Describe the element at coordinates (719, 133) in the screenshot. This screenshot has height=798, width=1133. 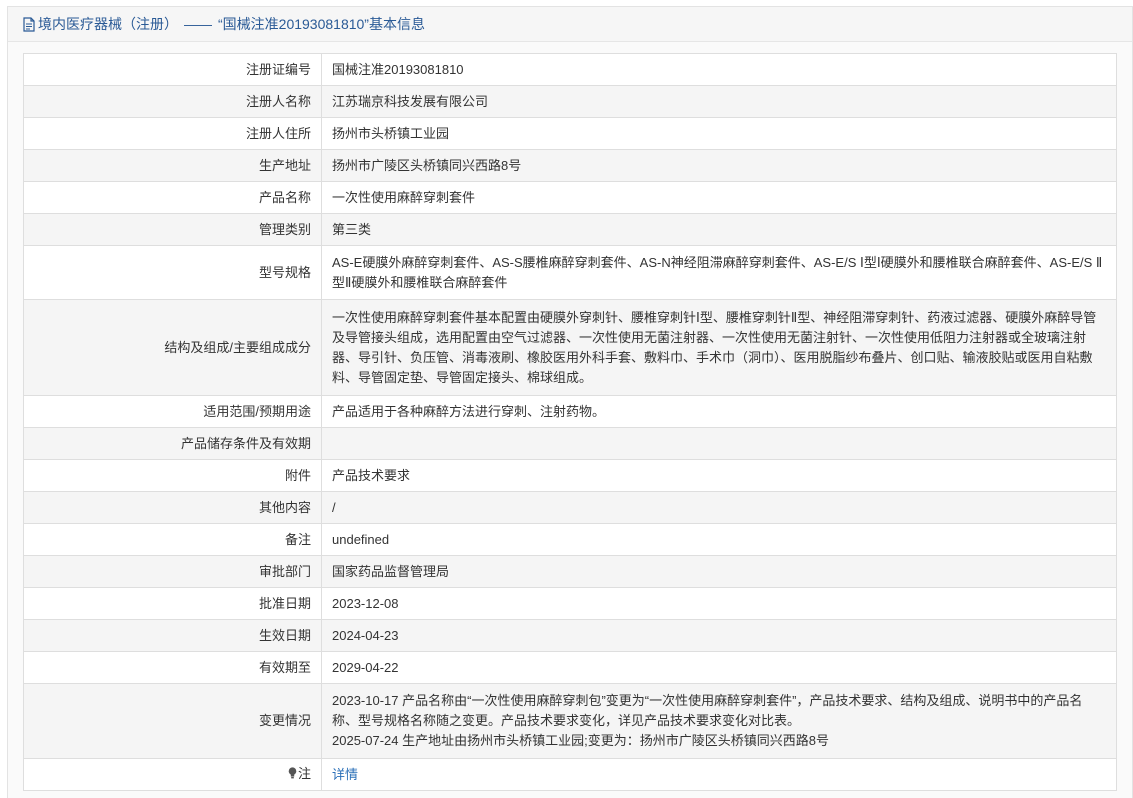
I see `row-value: 扬州市头桥镇工业园` at that location.